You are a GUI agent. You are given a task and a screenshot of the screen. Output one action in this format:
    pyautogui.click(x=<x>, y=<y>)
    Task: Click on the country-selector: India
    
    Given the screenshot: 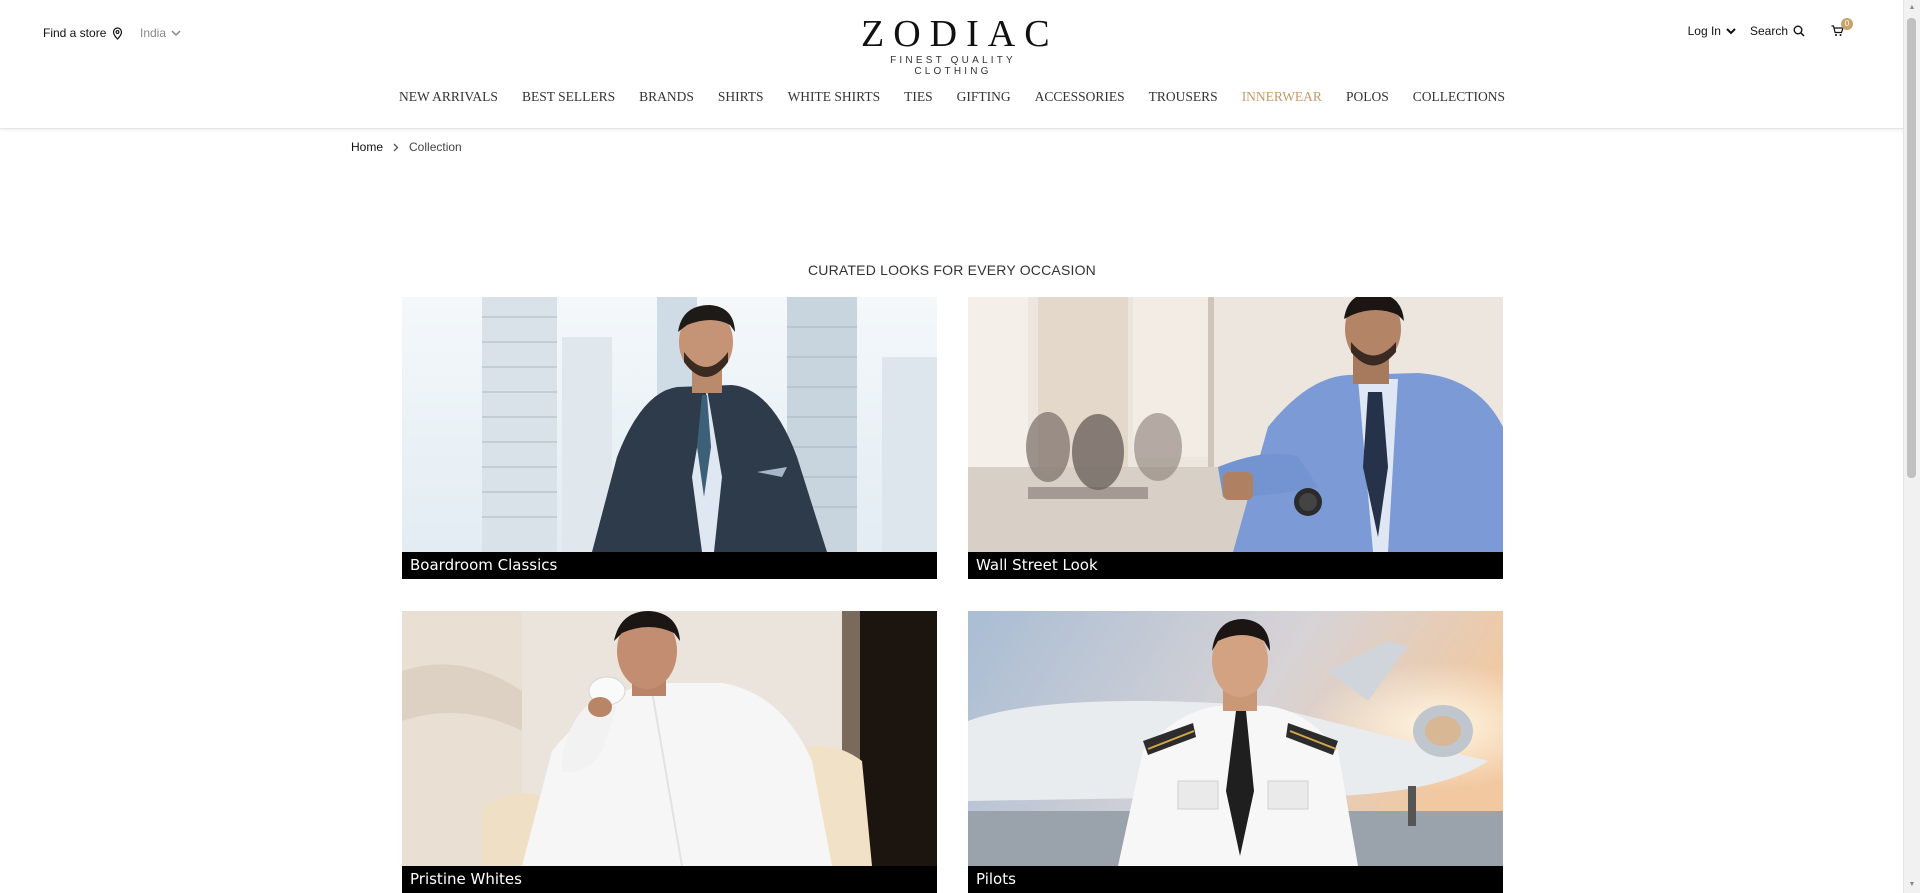 What is the action you would take?
    pyautogui.click(x=160, y=33)
    